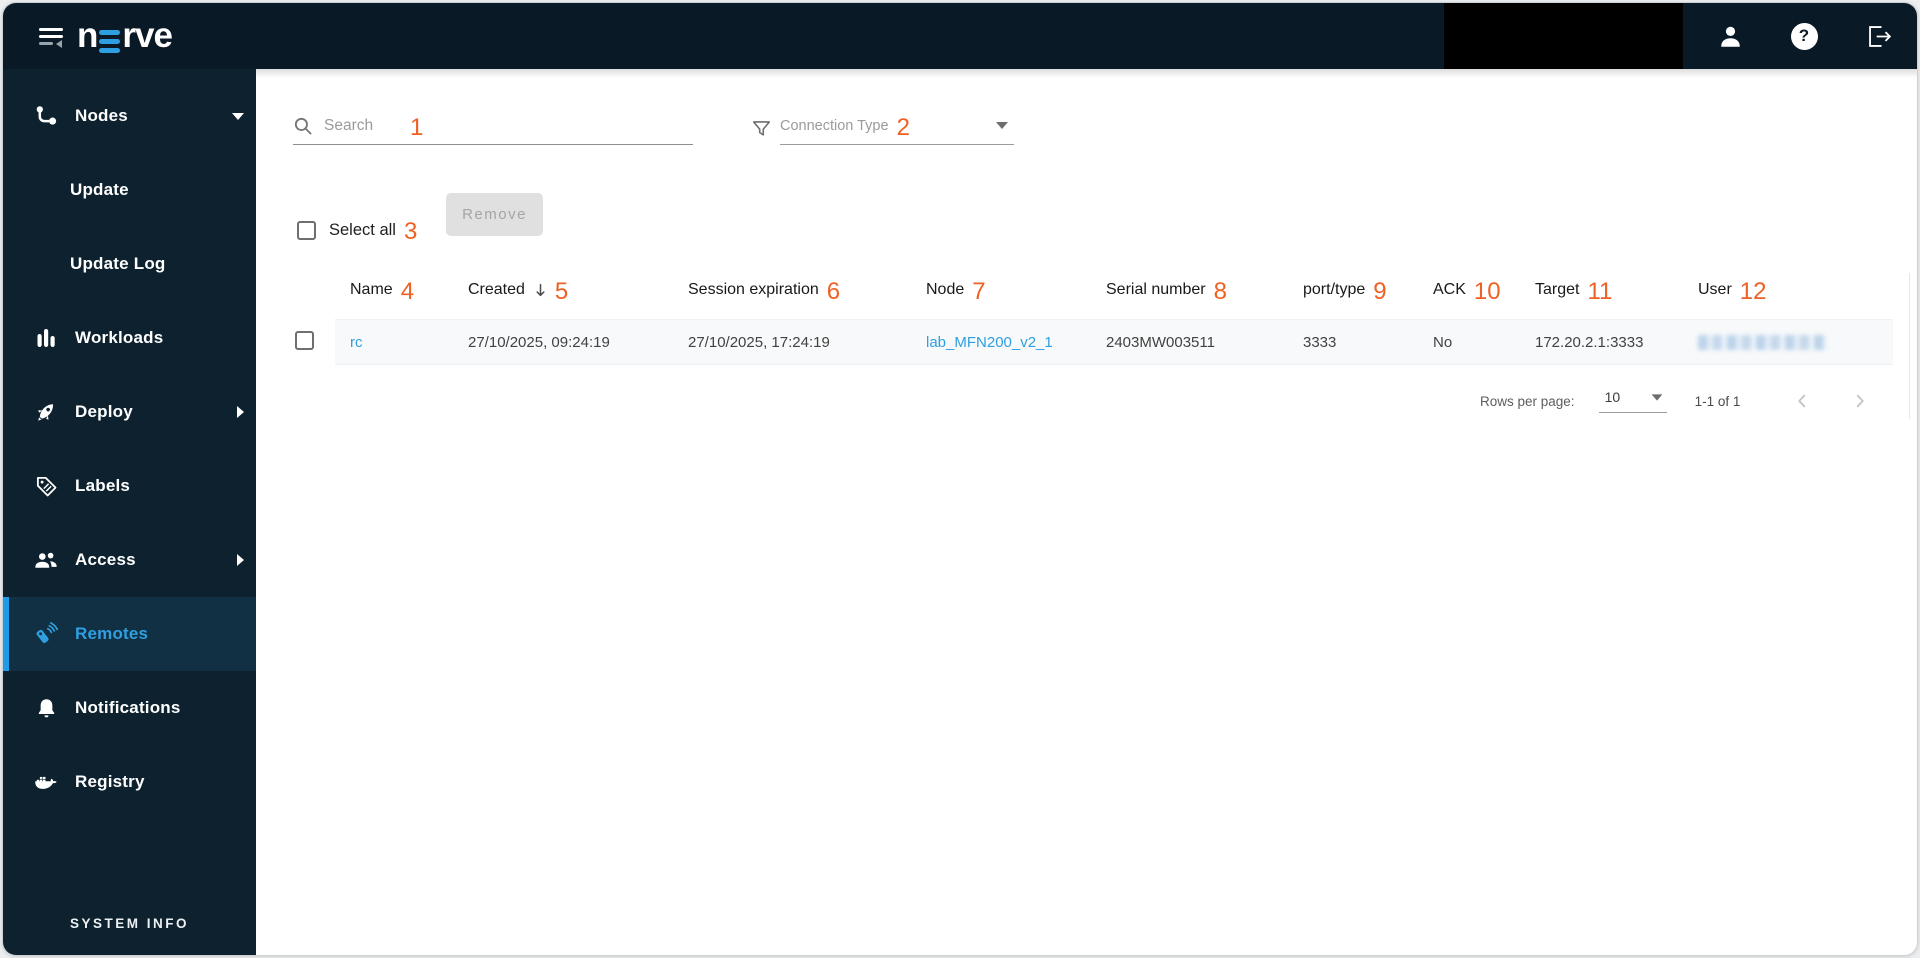 This screenshot has height=958, width=1920. Describe the element at coordinates (407, 291) in the screenshot. I see `annotation-4: 4` at that location.